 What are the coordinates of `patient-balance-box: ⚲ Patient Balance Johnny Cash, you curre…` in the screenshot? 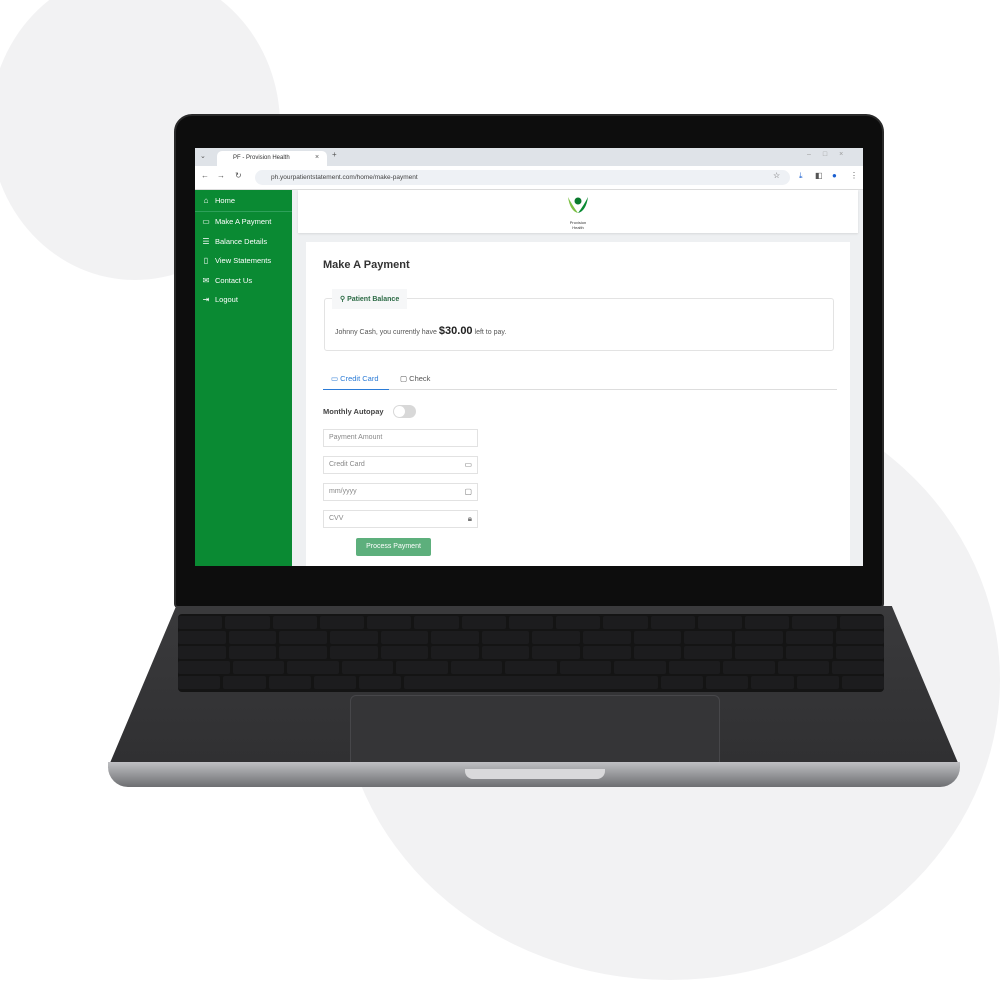 It's located at (579, 320).